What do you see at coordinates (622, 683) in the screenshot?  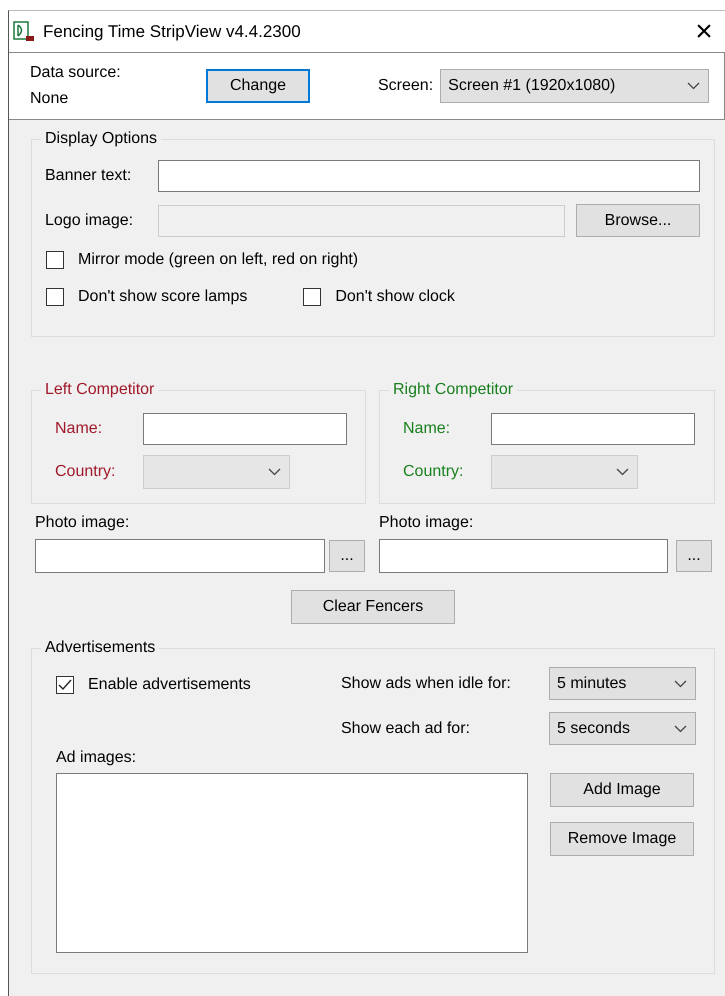 I see `idle-time-dropdown: 5 minutes` at bounding box center [622, 683].